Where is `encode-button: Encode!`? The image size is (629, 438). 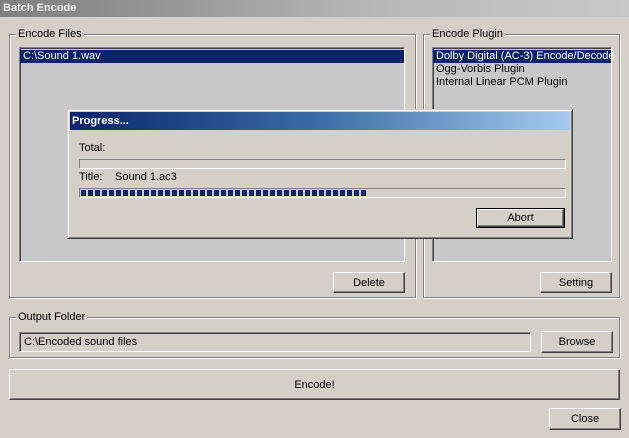
encode-button: Encode! is located at coordinates (314, 384).